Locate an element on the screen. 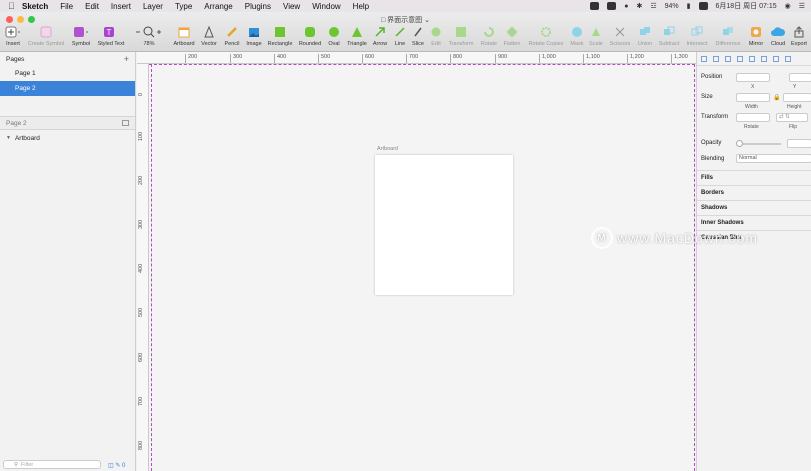 The height and width of the screenshot is (471, 811). rectangle-button: Rectangle is located at coordinates (280, 36).